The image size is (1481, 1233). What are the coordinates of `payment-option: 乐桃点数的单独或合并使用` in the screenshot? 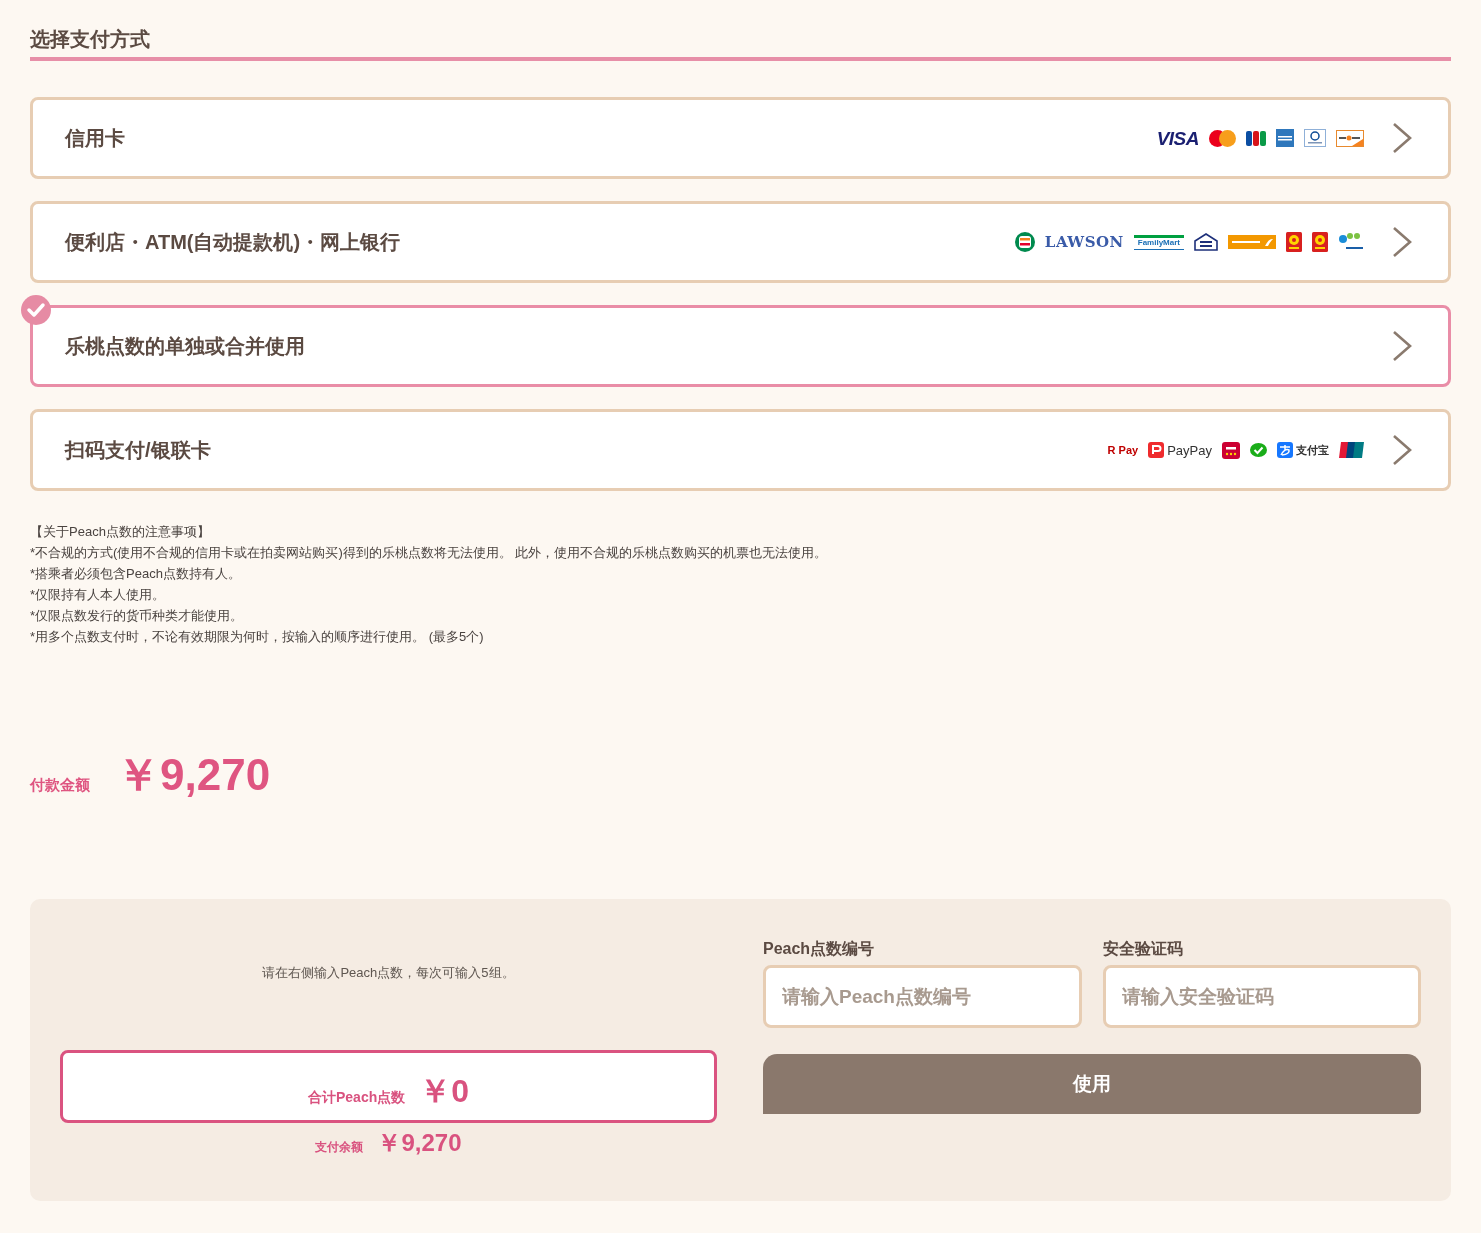 It's located at (740, 346).